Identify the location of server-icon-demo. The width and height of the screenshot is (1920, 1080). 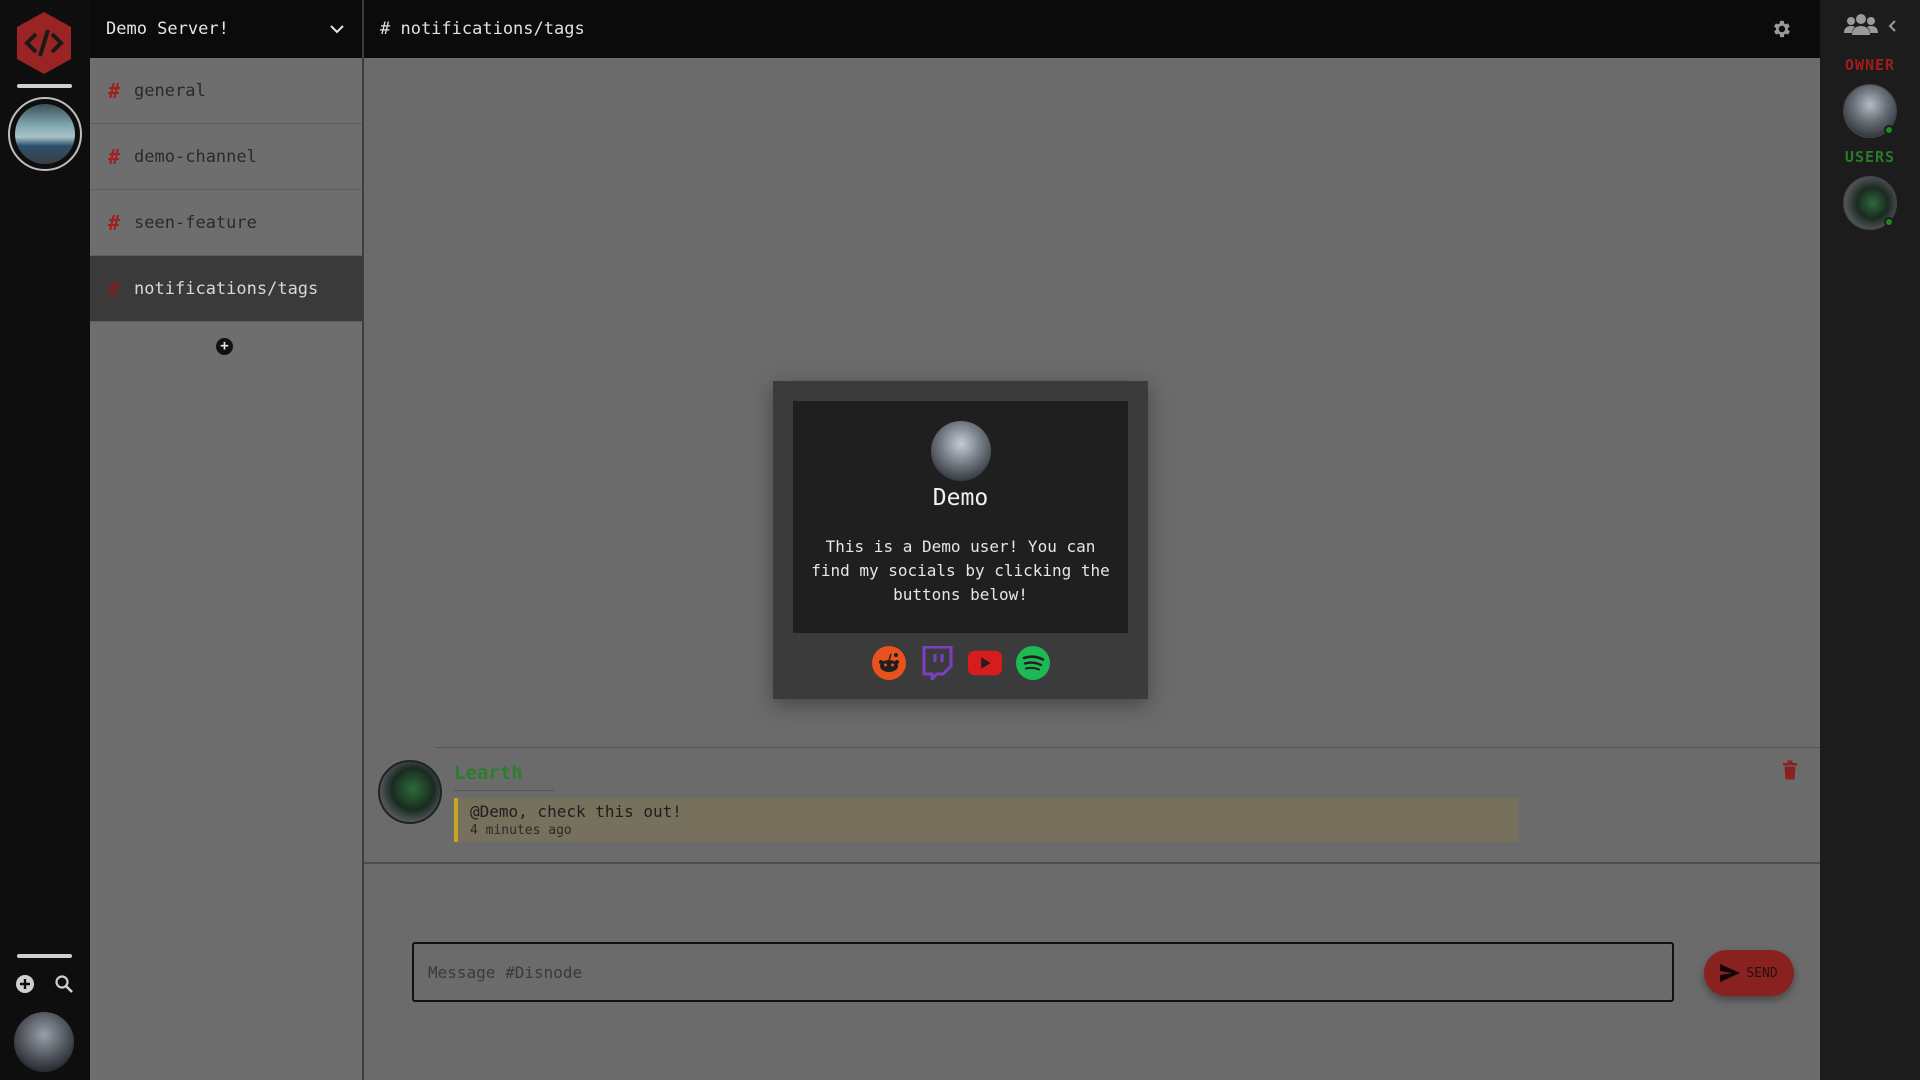
(45, 134).